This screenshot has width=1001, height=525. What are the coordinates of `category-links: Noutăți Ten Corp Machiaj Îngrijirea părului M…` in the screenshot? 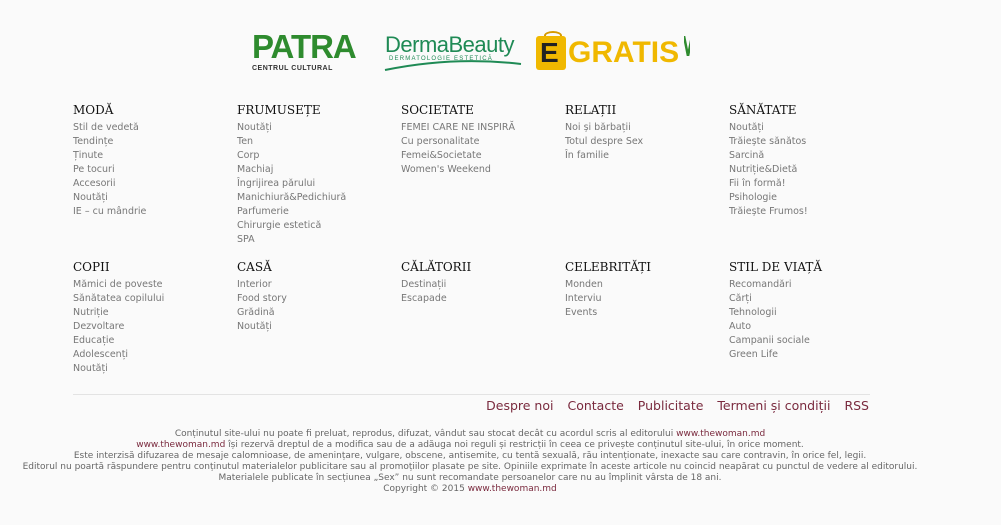 It's located at (312, 184).